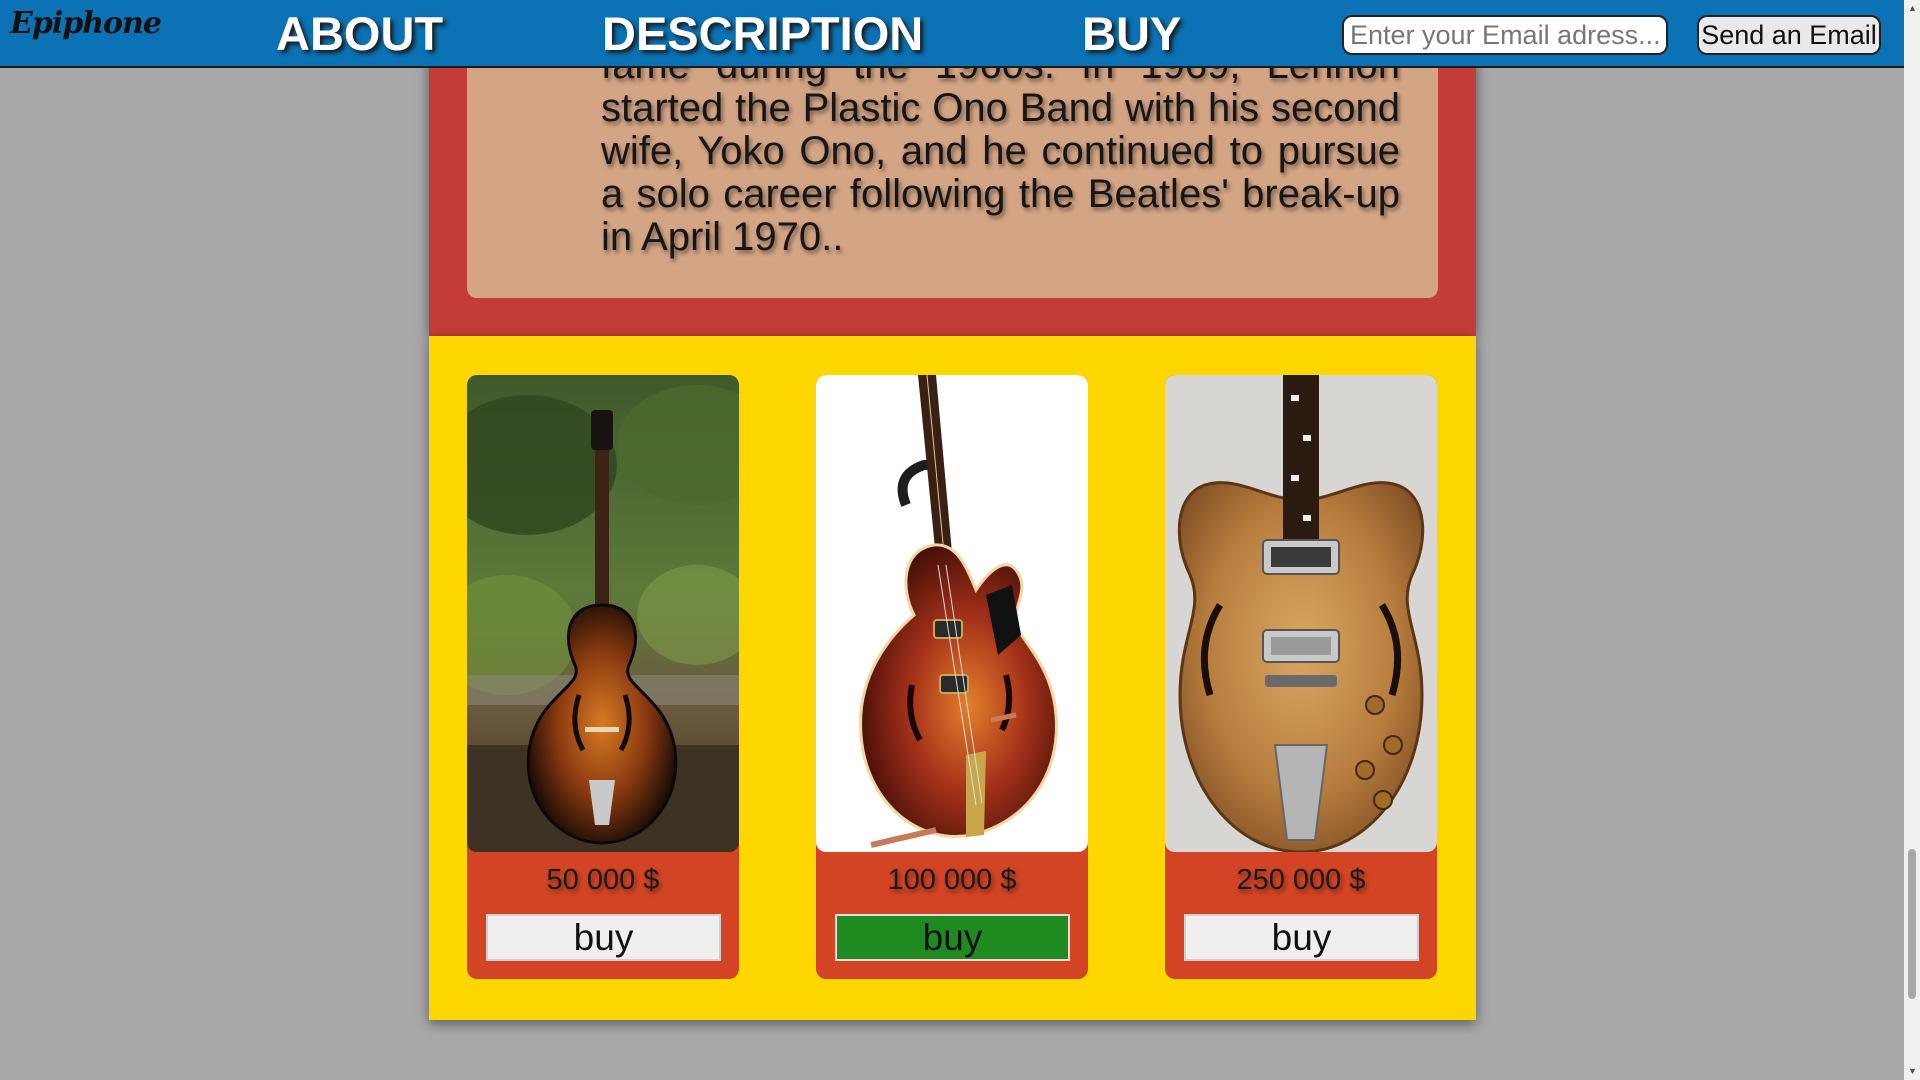 The height and width of the screenshot is (1080, 1920). I want to click on nav-link-about: ABOUT, so click(359, 33).